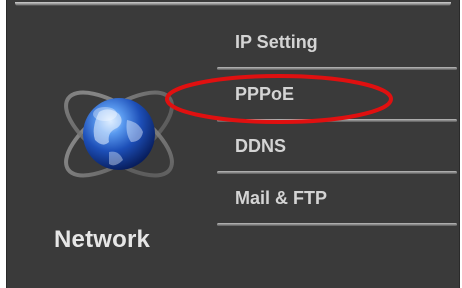 The width and height of the screenshot is (462, 288). What do you see at coordinates (102, 239) in the screenshot?
I see `section-title: Network` at bounding box center [102, 239].